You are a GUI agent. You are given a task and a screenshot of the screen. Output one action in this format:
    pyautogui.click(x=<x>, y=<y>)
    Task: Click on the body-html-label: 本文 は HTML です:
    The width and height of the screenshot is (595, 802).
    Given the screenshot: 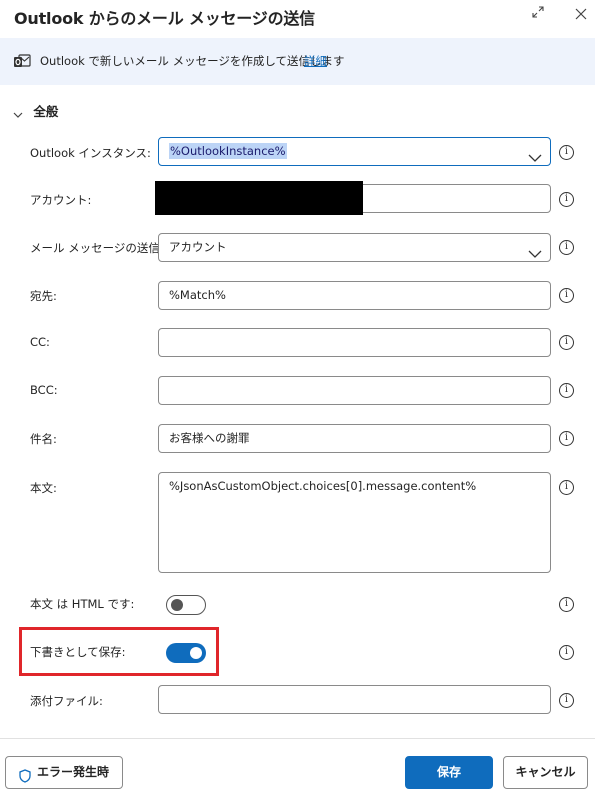 What is the action you would take?
    pyautogui.click(x=82, y=604)
    